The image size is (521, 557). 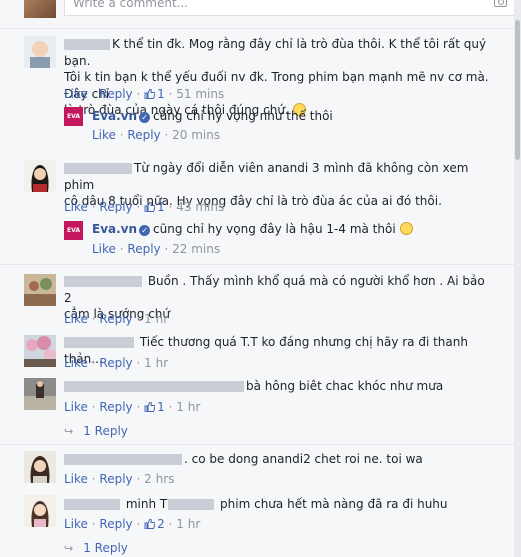 I want to click on scrollbar, so click(x=517, y=278).